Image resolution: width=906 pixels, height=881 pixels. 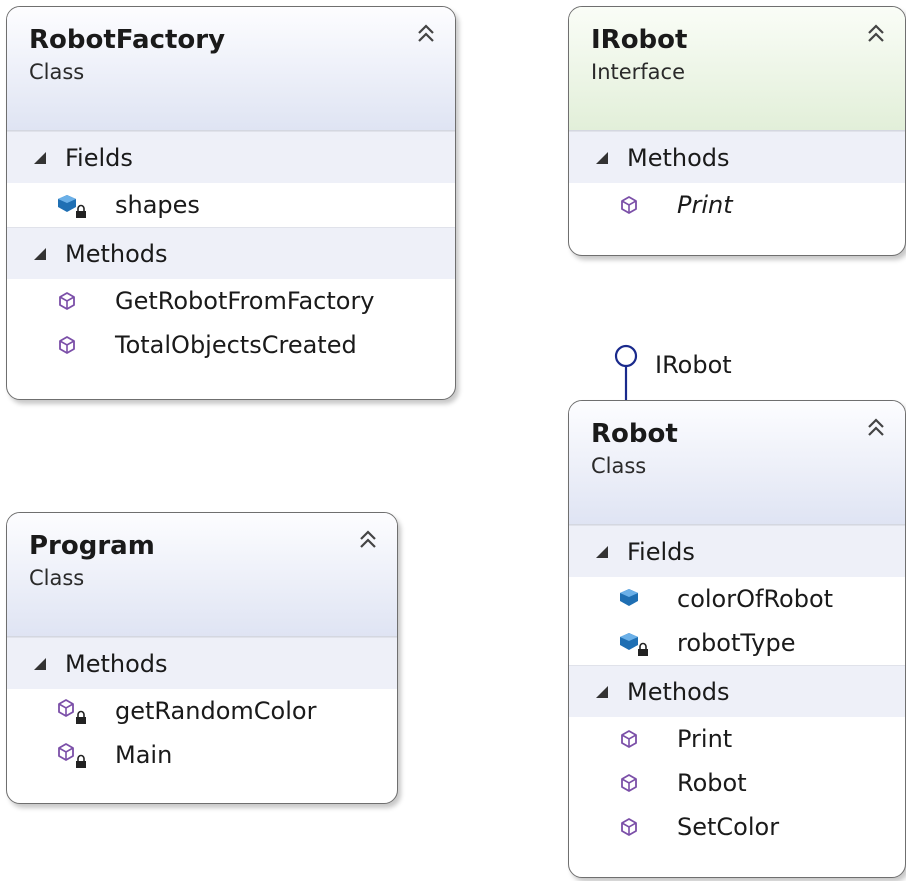 I want to click on field-icon, so click(x=629, y=597).